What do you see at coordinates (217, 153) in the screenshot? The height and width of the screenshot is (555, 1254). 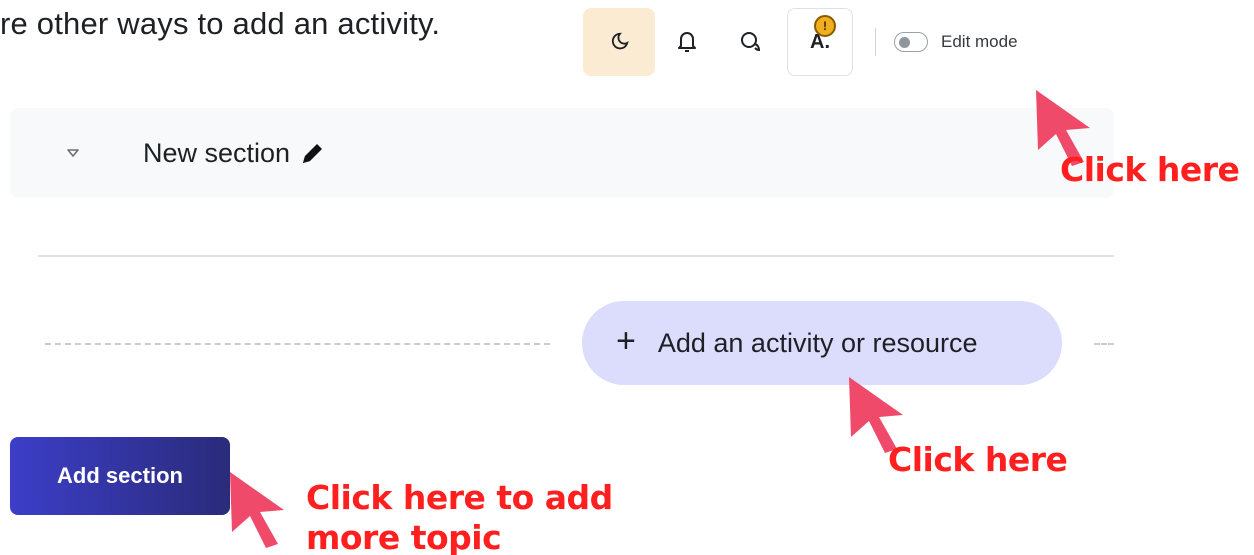 I see `section-title-label: New section` at bounding box center [217, 153].